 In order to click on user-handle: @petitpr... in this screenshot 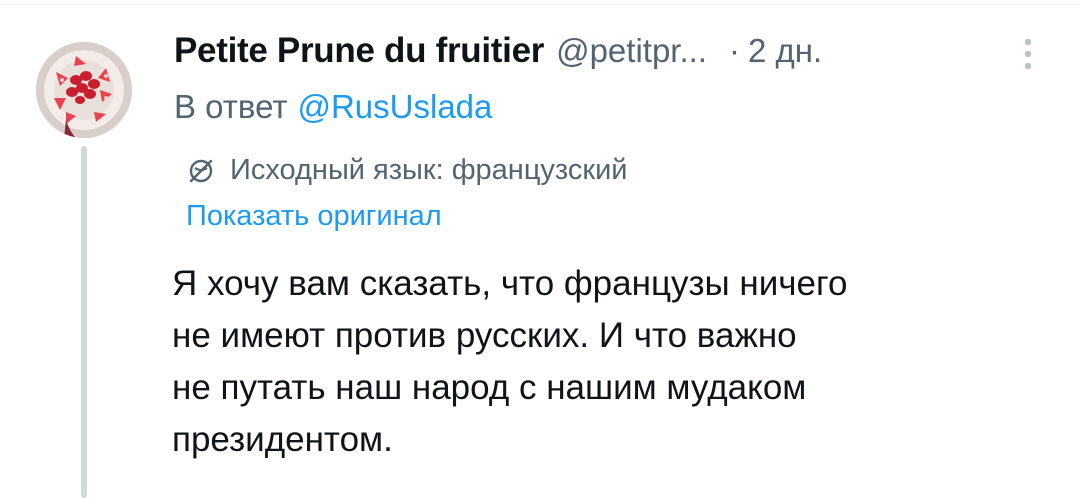, I will do `click(631, 51)`.